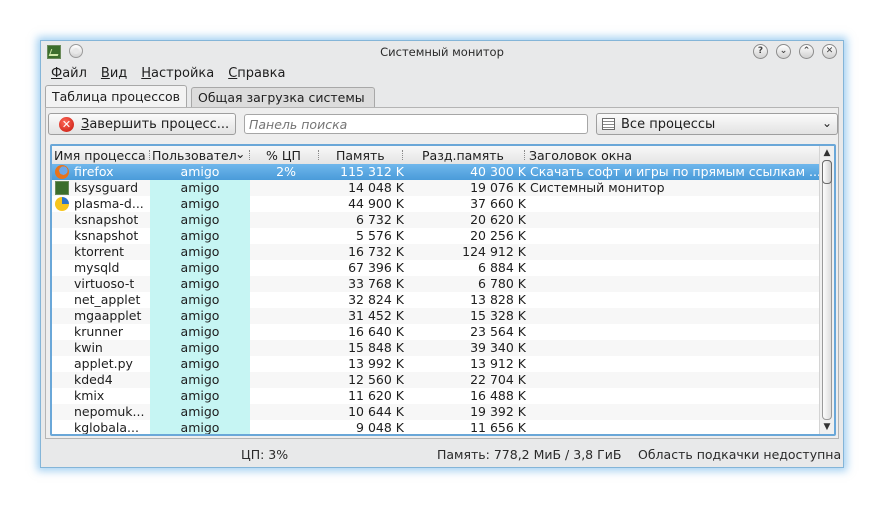 The width and height of the screenshot is (884, 508). I want to click on table-row: ksnapshot amigo 6 732 K 20 620 K, so click(436, 220).